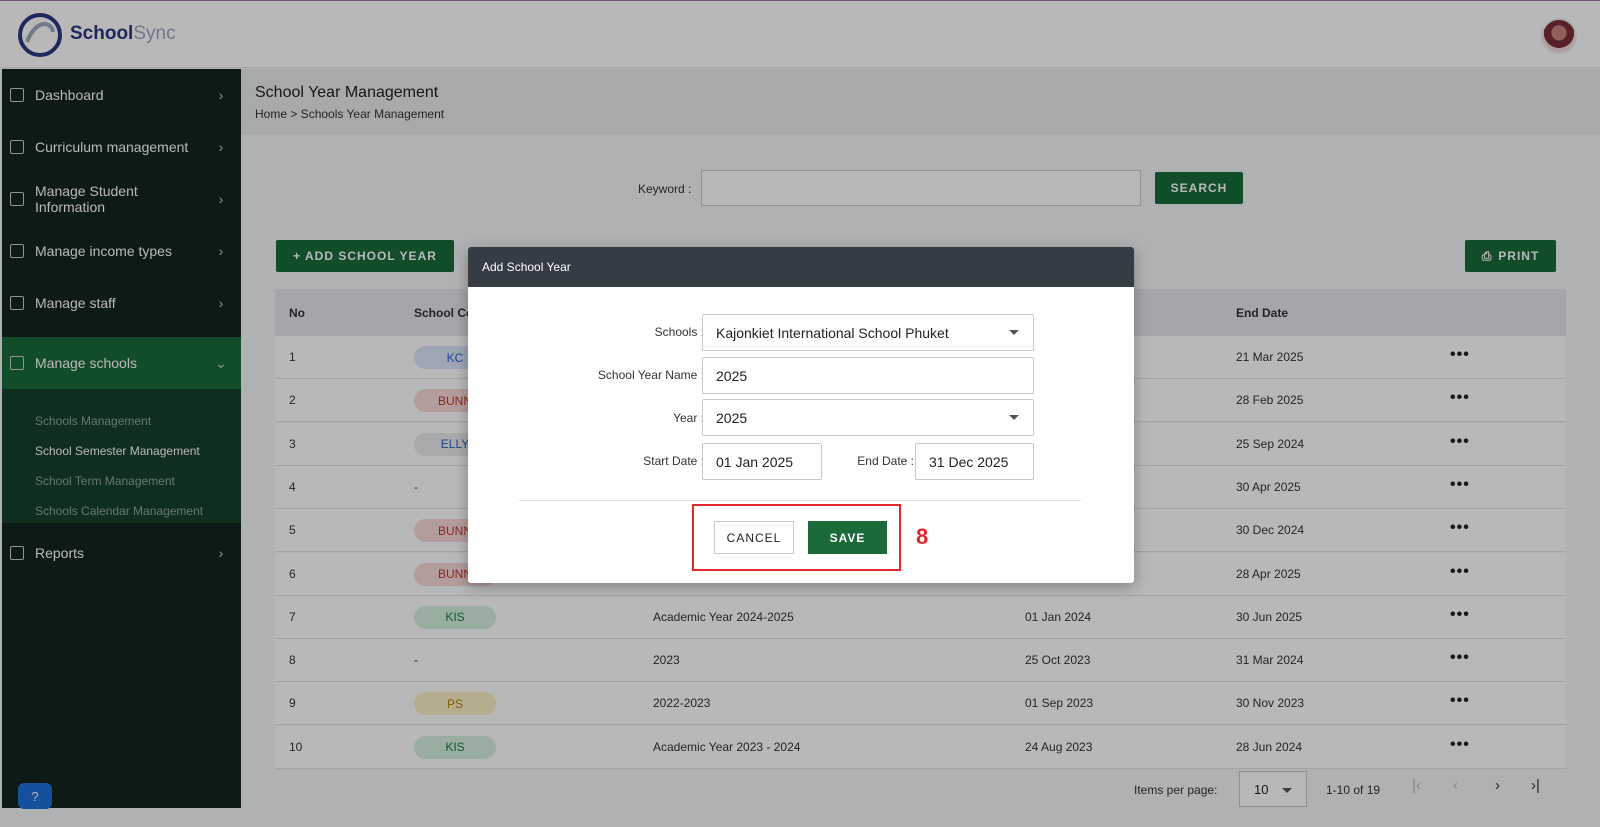  I want to click on schools-label: Schools :, so click(679, 332).